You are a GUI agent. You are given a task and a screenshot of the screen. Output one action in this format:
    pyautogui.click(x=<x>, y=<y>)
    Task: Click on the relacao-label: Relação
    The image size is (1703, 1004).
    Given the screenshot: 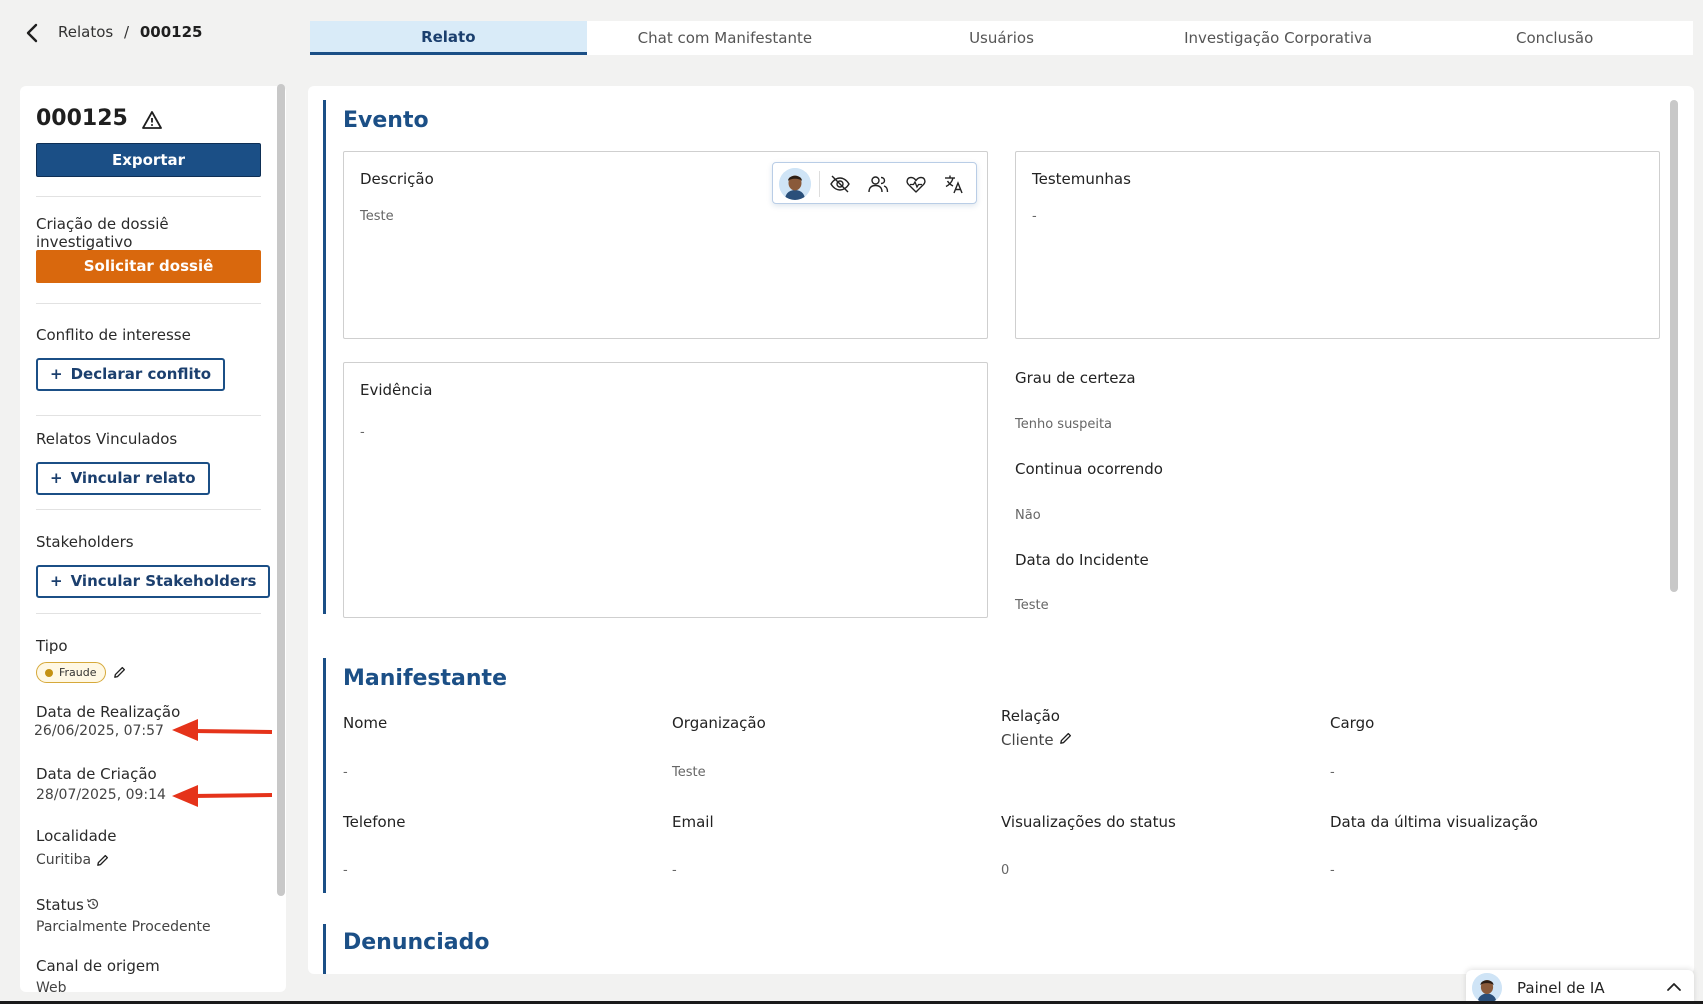 What is the action you would take?
    pyautogui.click(x=1030, y=716)
    